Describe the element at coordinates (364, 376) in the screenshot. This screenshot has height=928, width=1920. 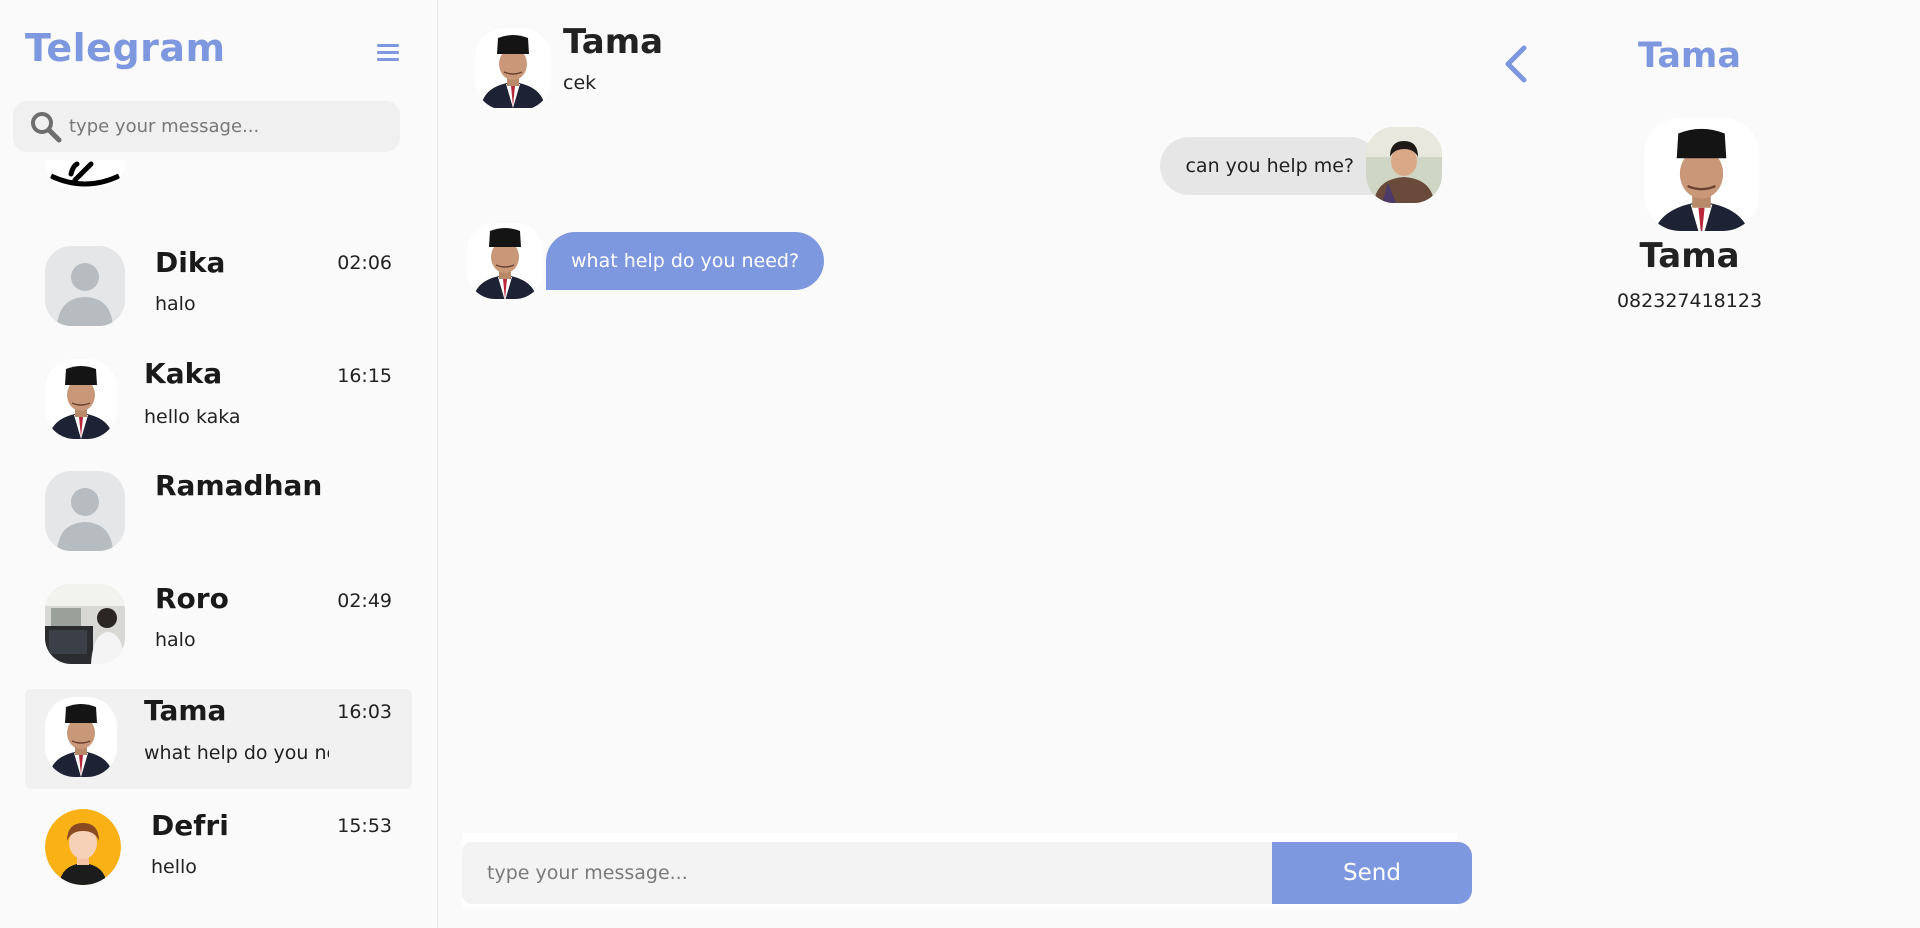
I see `contact-time: 16:15` at that location.